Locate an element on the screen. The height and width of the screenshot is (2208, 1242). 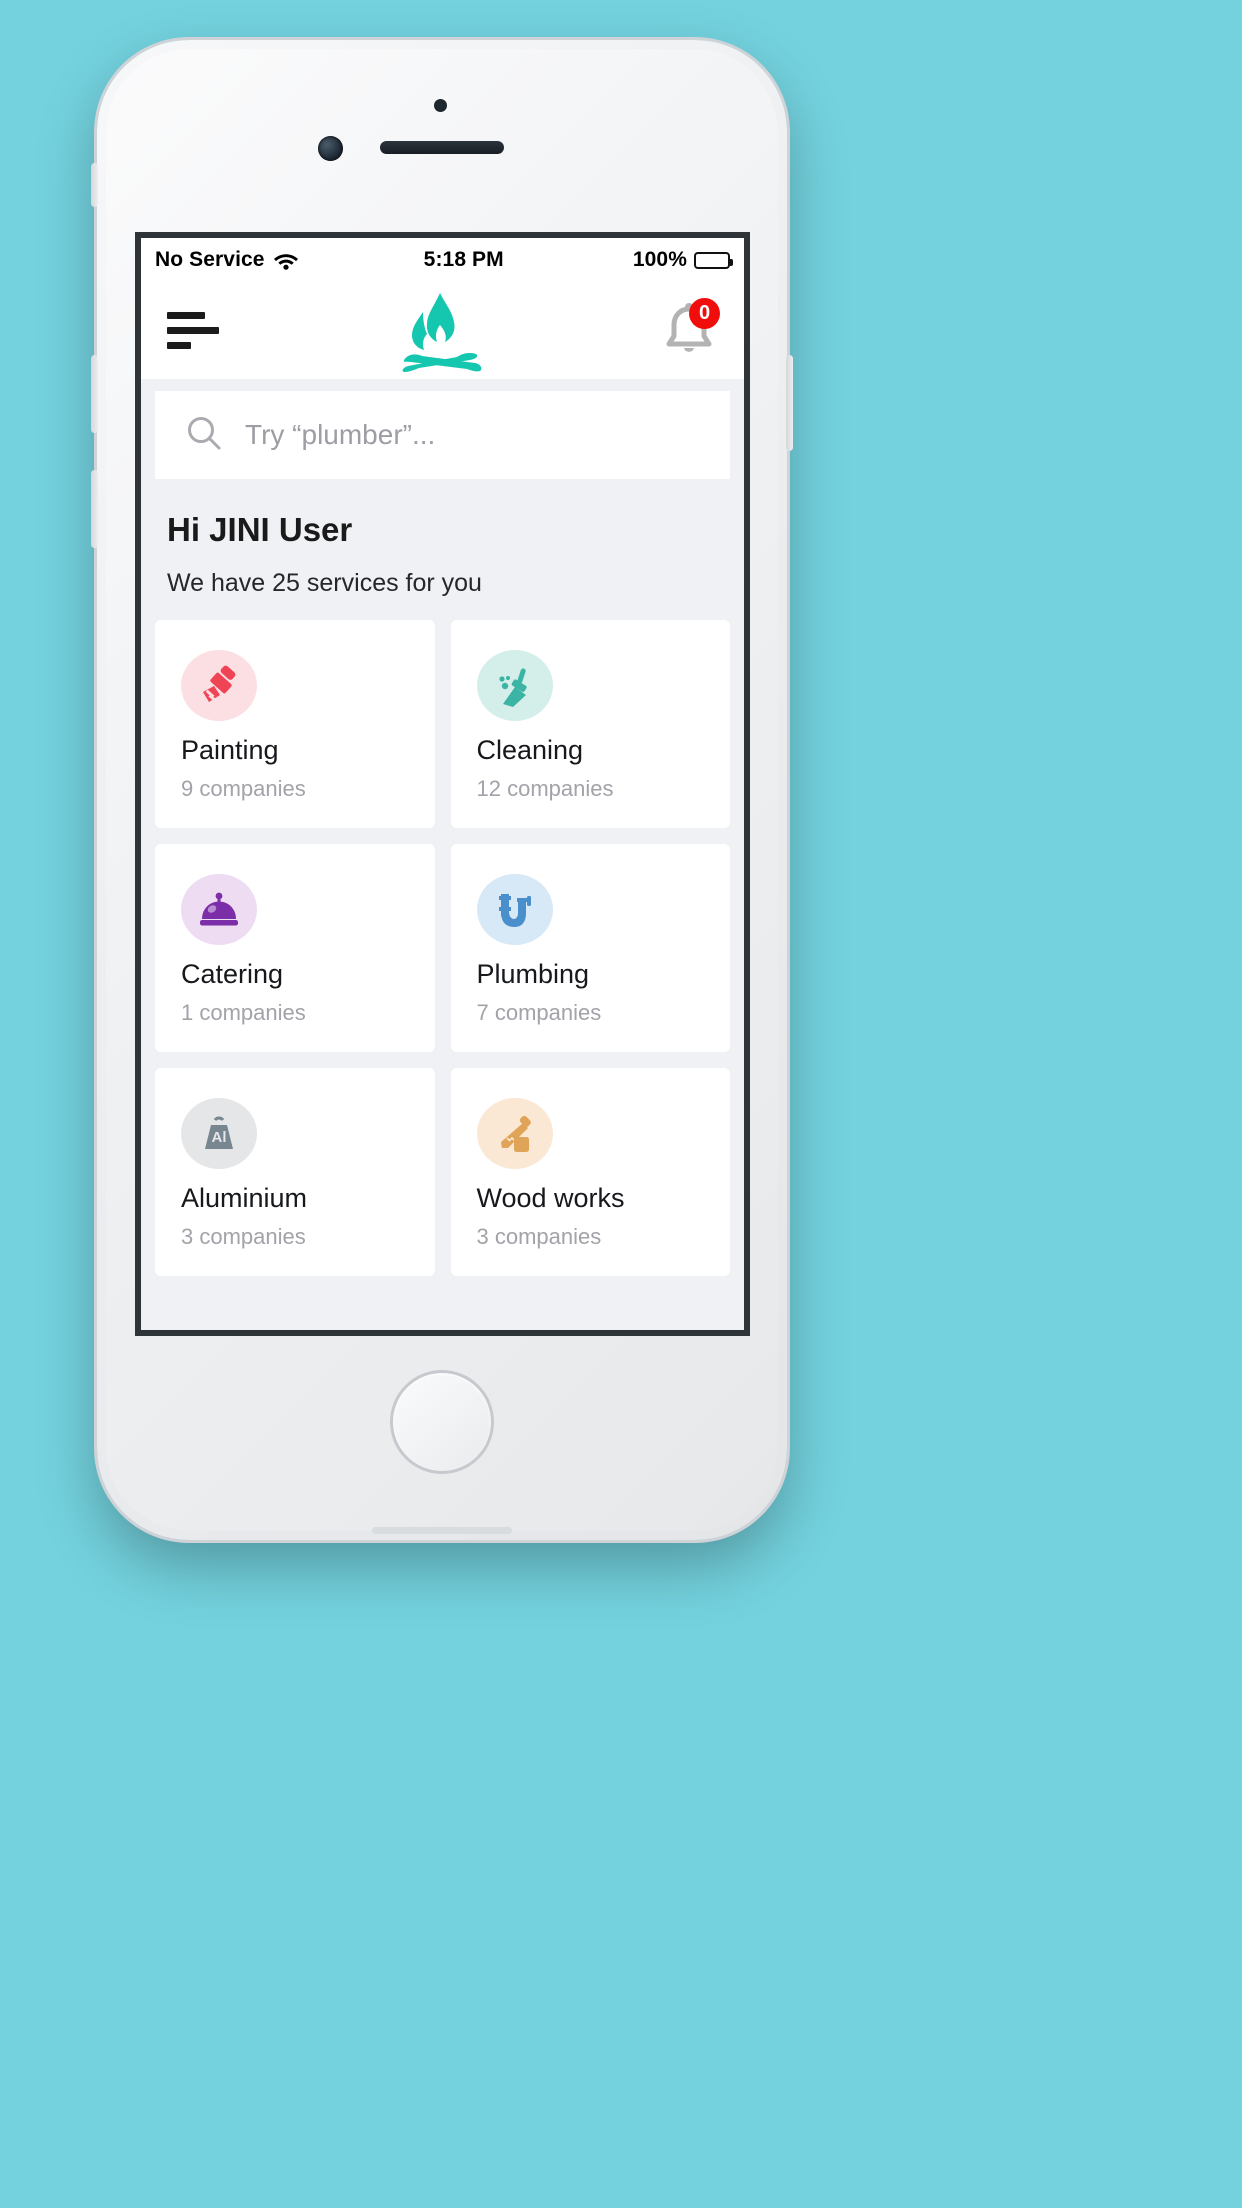
volume-down-button is located at coordinates (94, 509).